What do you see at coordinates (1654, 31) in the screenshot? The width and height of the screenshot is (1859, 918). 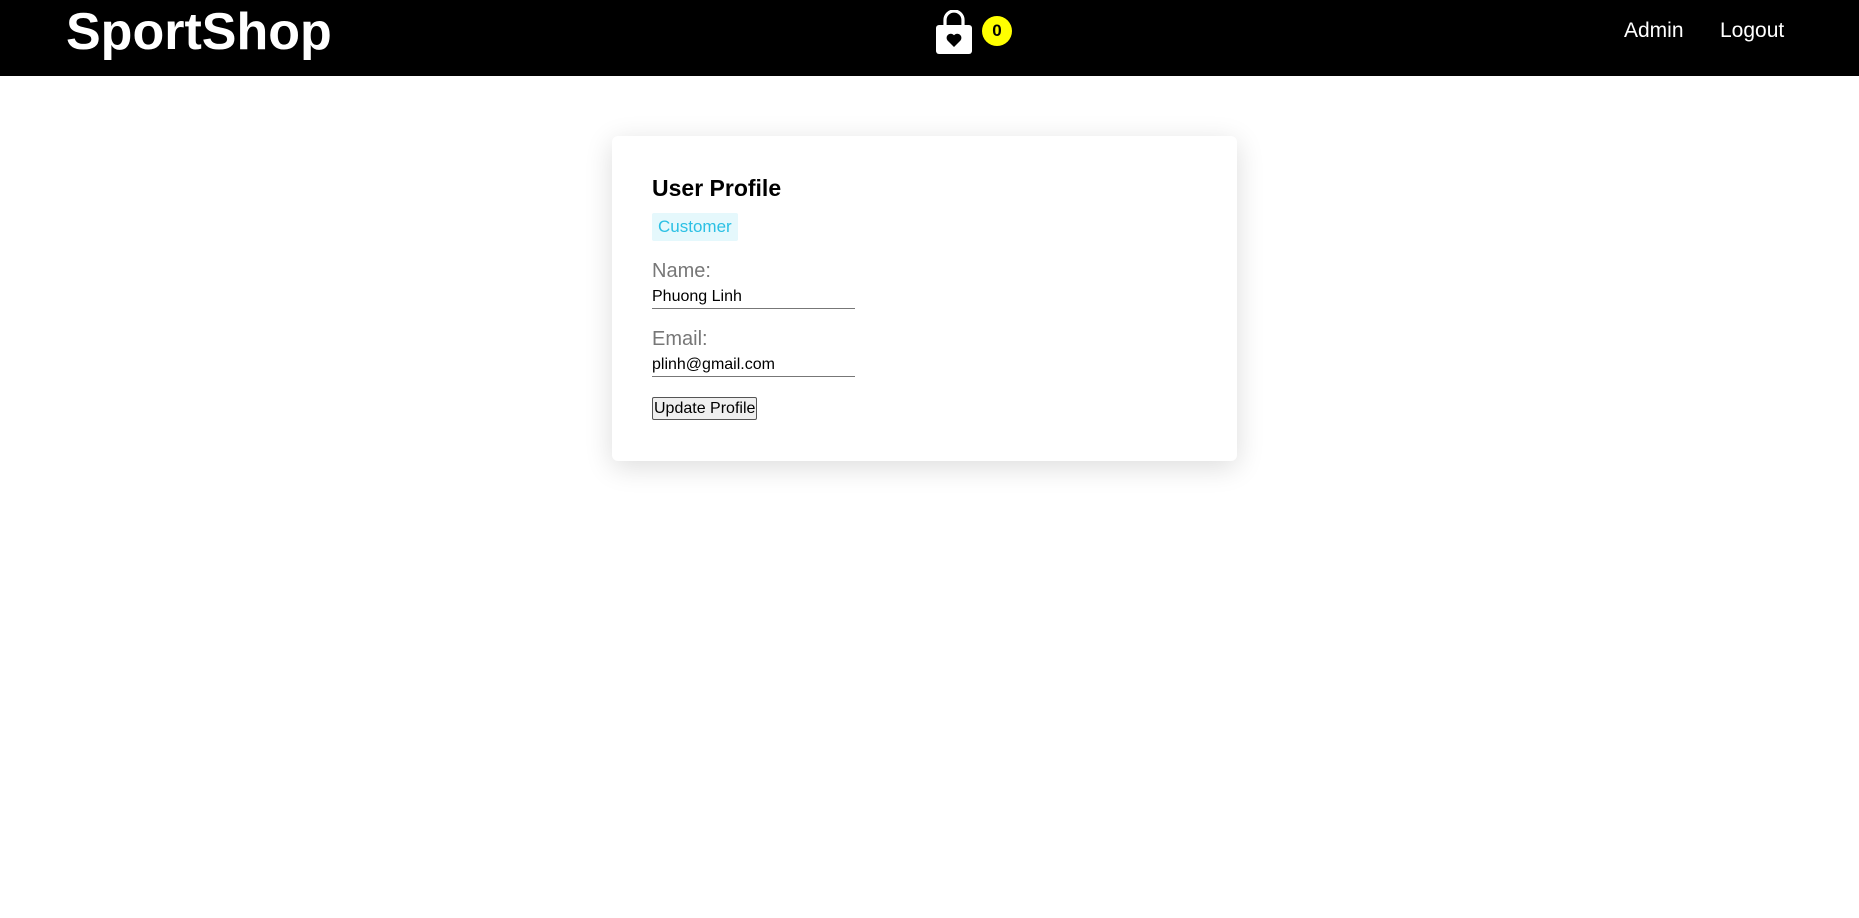 I see `nav-link-admin: Admin` at bounding box center [1654, 31].